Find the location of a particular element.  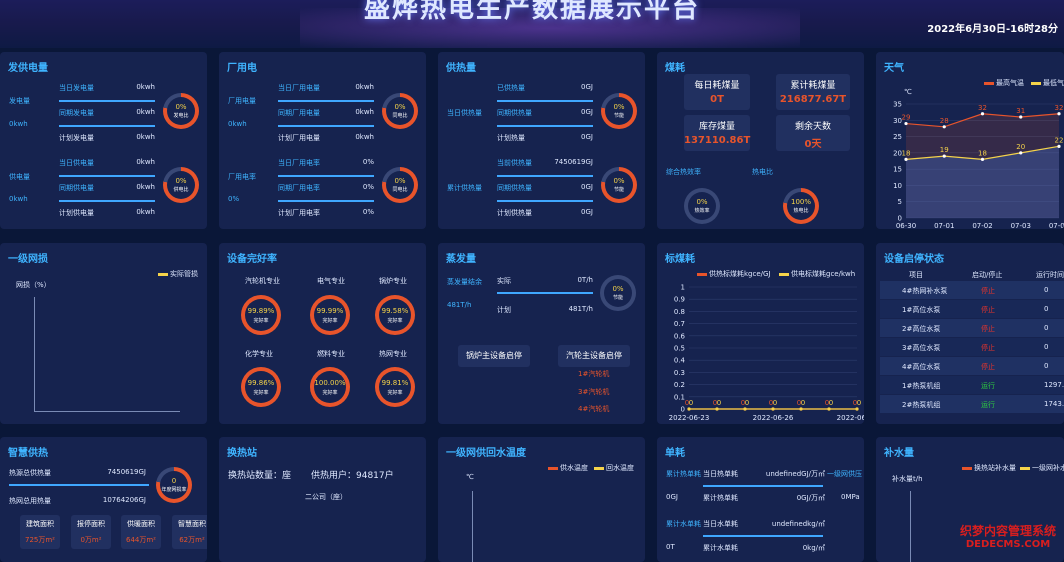

table-row: 4#高位水泵 停止 0 is located at coordinates (972, 366).